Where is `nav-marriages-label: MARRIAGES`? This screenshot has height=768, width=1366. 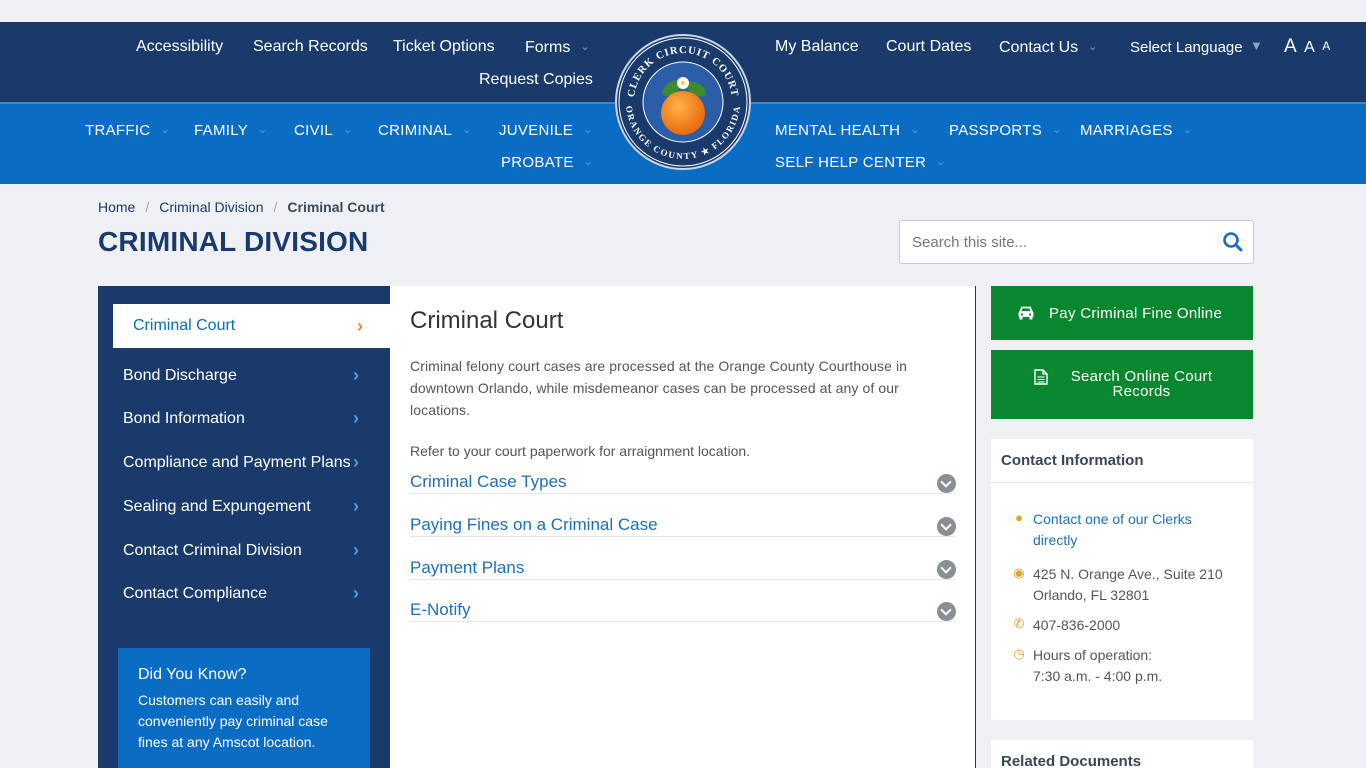
nav-marriages-label: MARRIAGES is located at coordinates (1126, 130).